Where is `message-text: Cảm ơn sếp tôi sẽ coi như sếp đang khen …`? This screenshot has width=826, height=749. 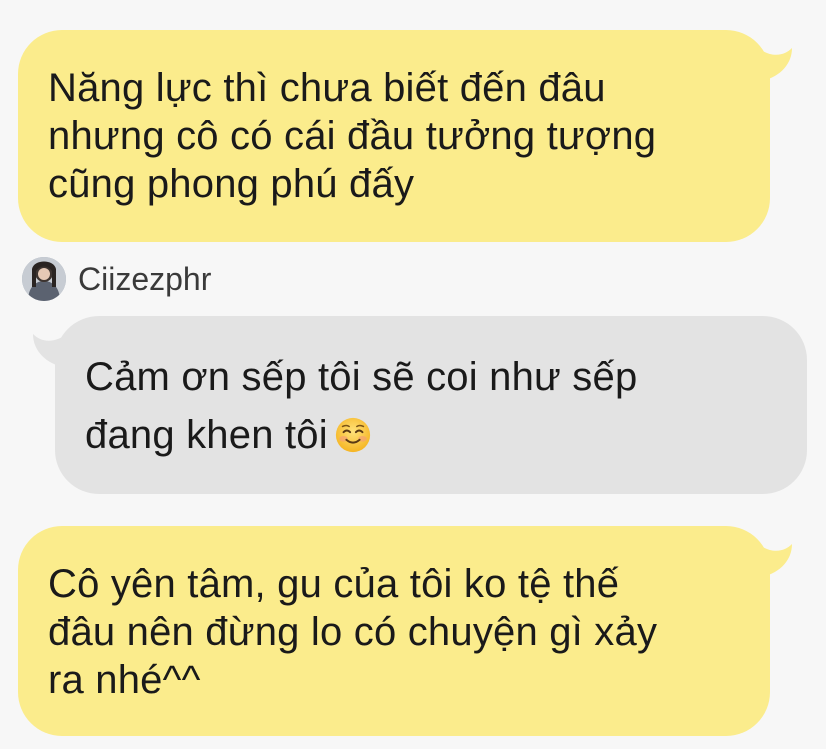
message-text: Cảm ơn sếp tôi sẽ coi như sếp đang khen … is located at coordinates (431, 406).